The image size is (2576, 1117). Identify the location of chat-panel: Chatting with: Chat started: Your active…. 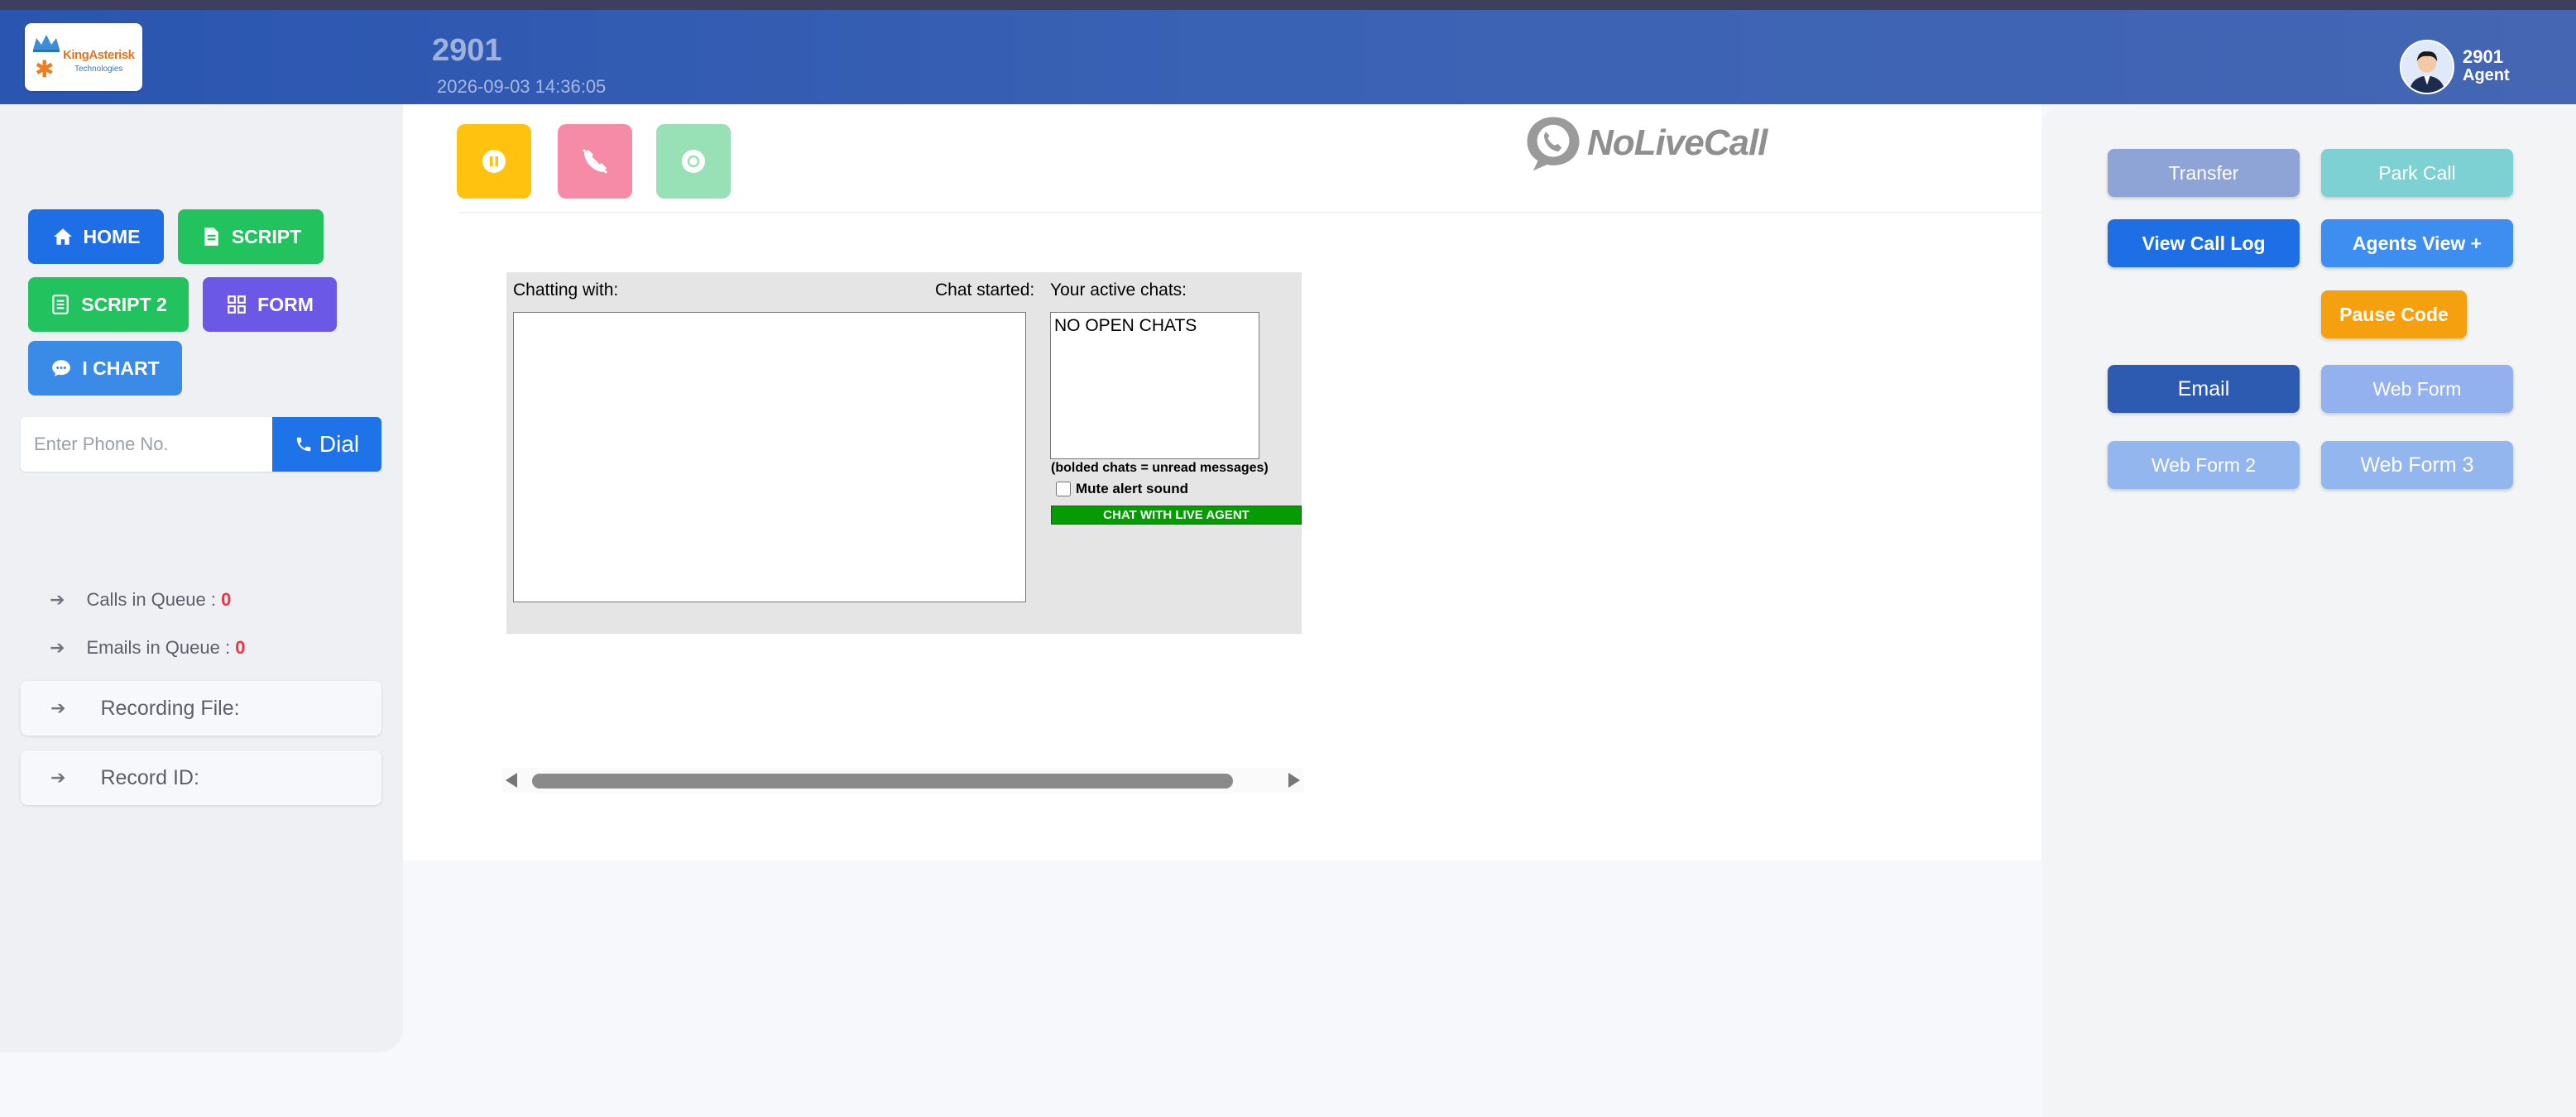
(904, 453).